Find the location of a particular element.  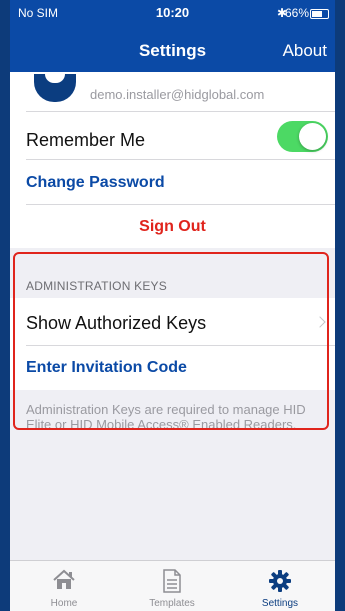

navigation-bar: Settings About is located at coordinates (172, 50).